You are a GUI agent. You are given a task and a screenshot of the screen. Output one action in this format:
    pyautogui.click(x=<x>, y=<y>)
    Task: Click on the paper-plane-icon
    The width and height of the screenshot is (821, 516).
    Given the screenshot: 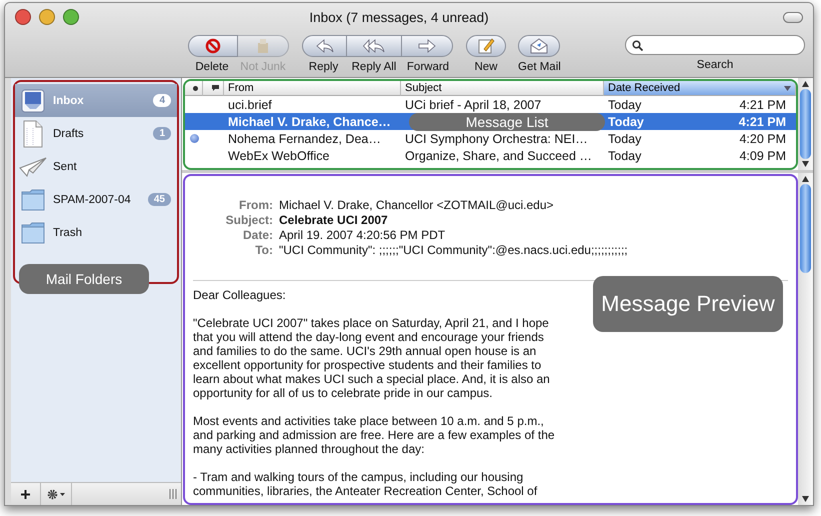 What is the action you would take?
    pyautogui.click(x=33, y=166)
    